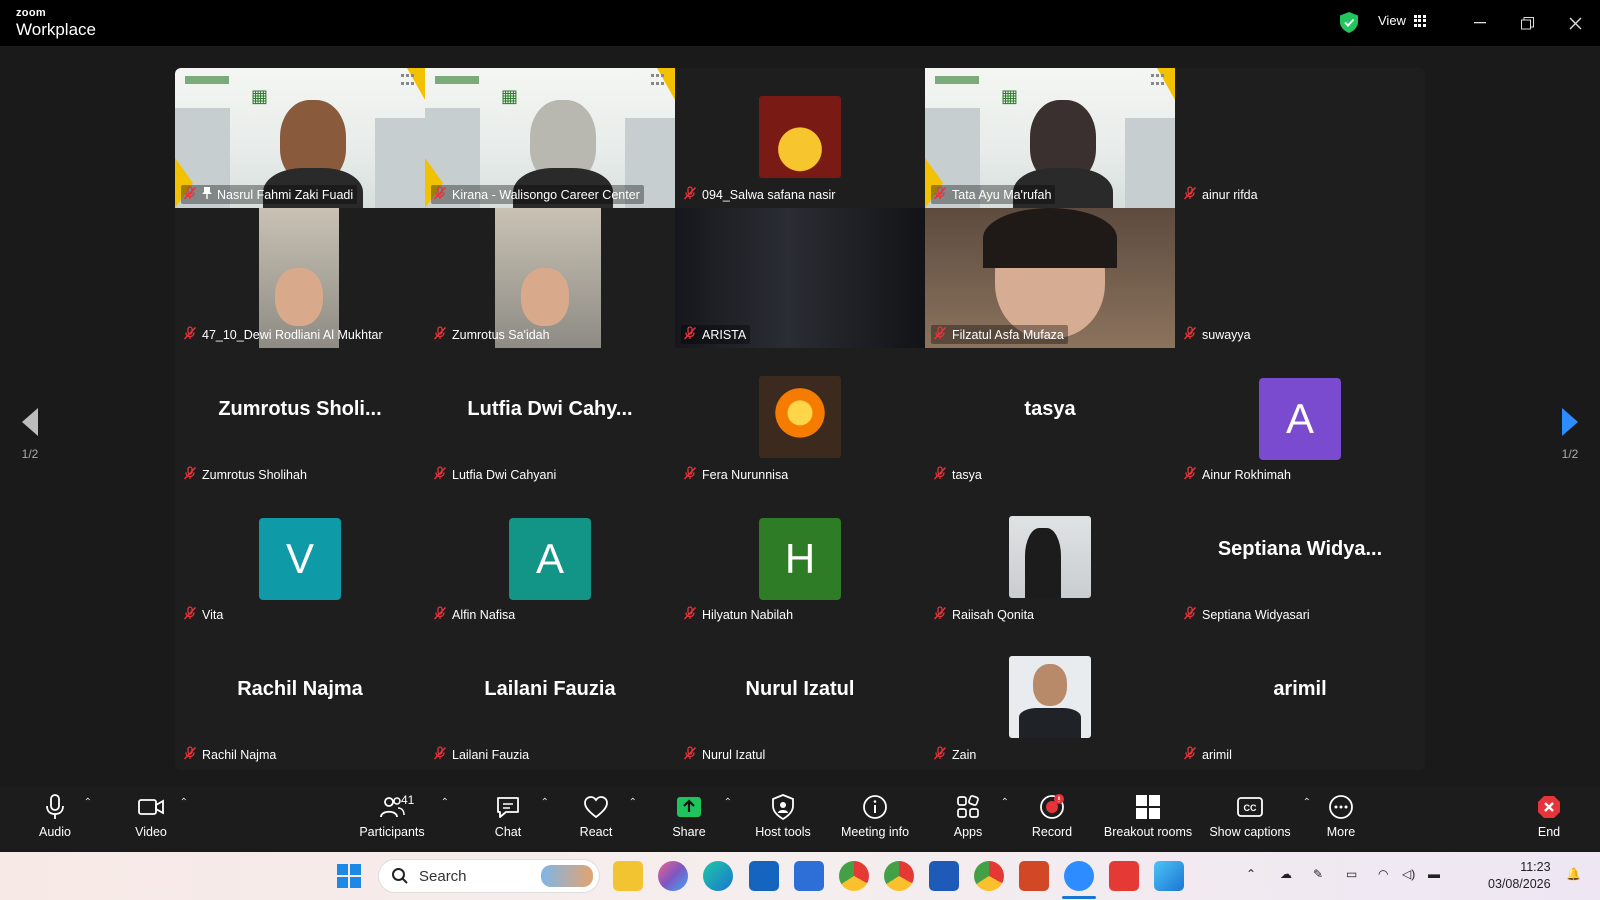  What do you see at coordinates (1349, 22) in the screenshot?
I see `encryption-shield-icon` at bounding box center [1349, 22].